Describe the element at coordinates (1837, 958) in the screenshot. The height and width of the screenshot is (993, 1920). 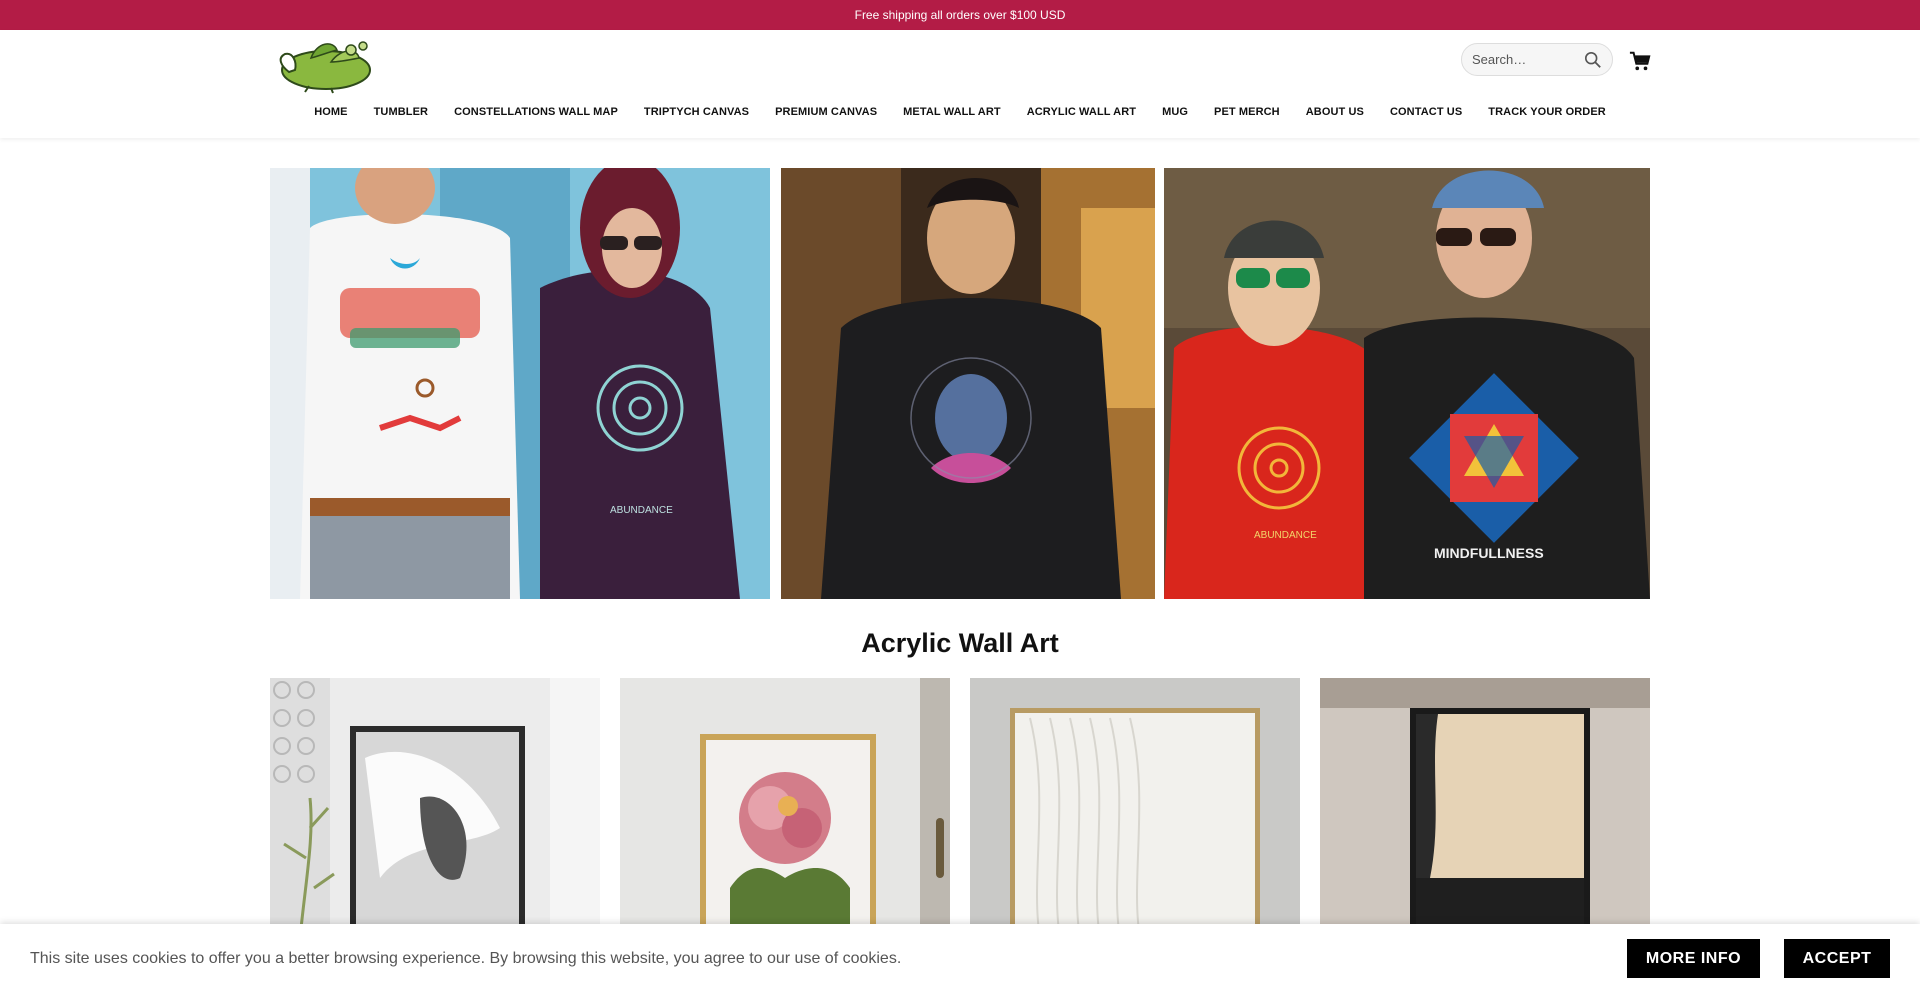
I see `accept-button: ACCEPT` at that location.